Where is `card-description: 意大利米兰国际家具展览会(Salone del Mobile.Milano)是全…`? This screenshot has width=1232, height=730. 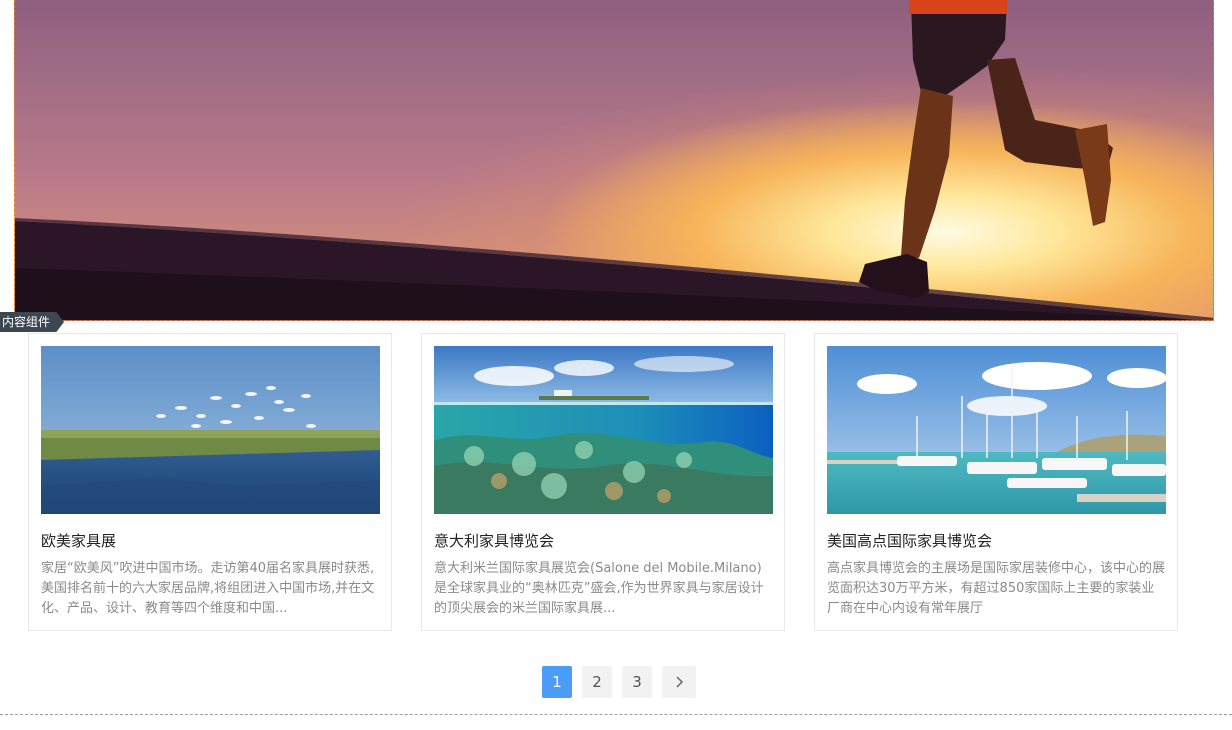 card-description: 意大利米兰国际家具展览会(Salone del Mobile.Milano)是全… is located at coordinates (599, 588).